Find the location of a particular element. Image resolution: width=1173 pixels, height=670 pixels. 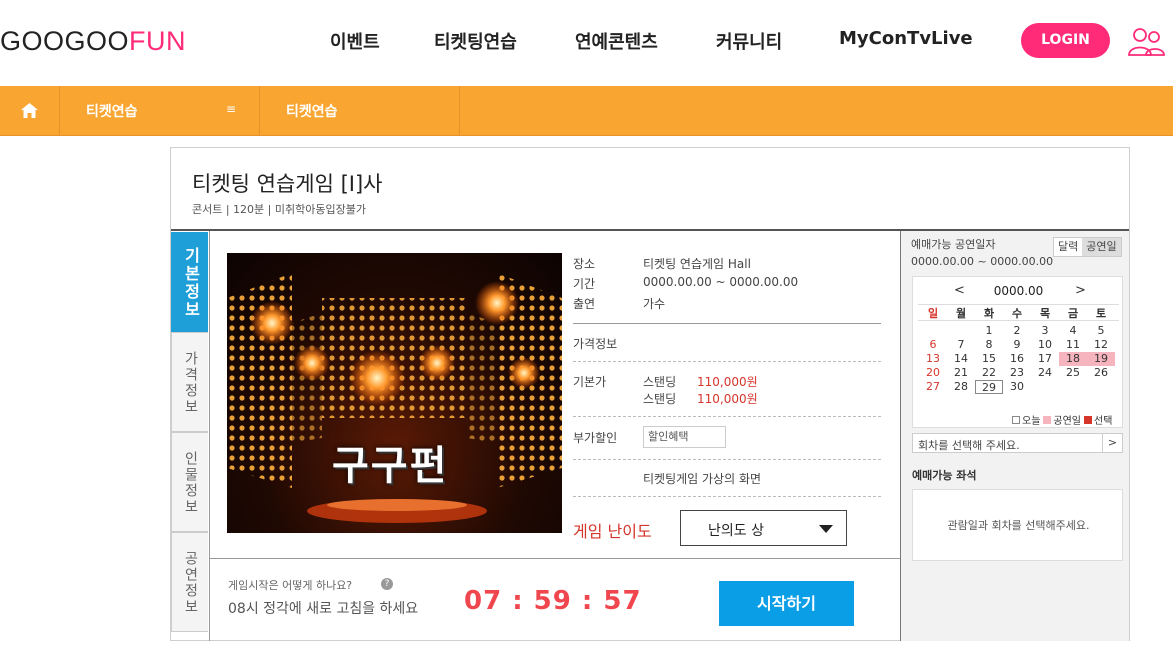

next-month-button: > is located at coordinates (1080, 290).